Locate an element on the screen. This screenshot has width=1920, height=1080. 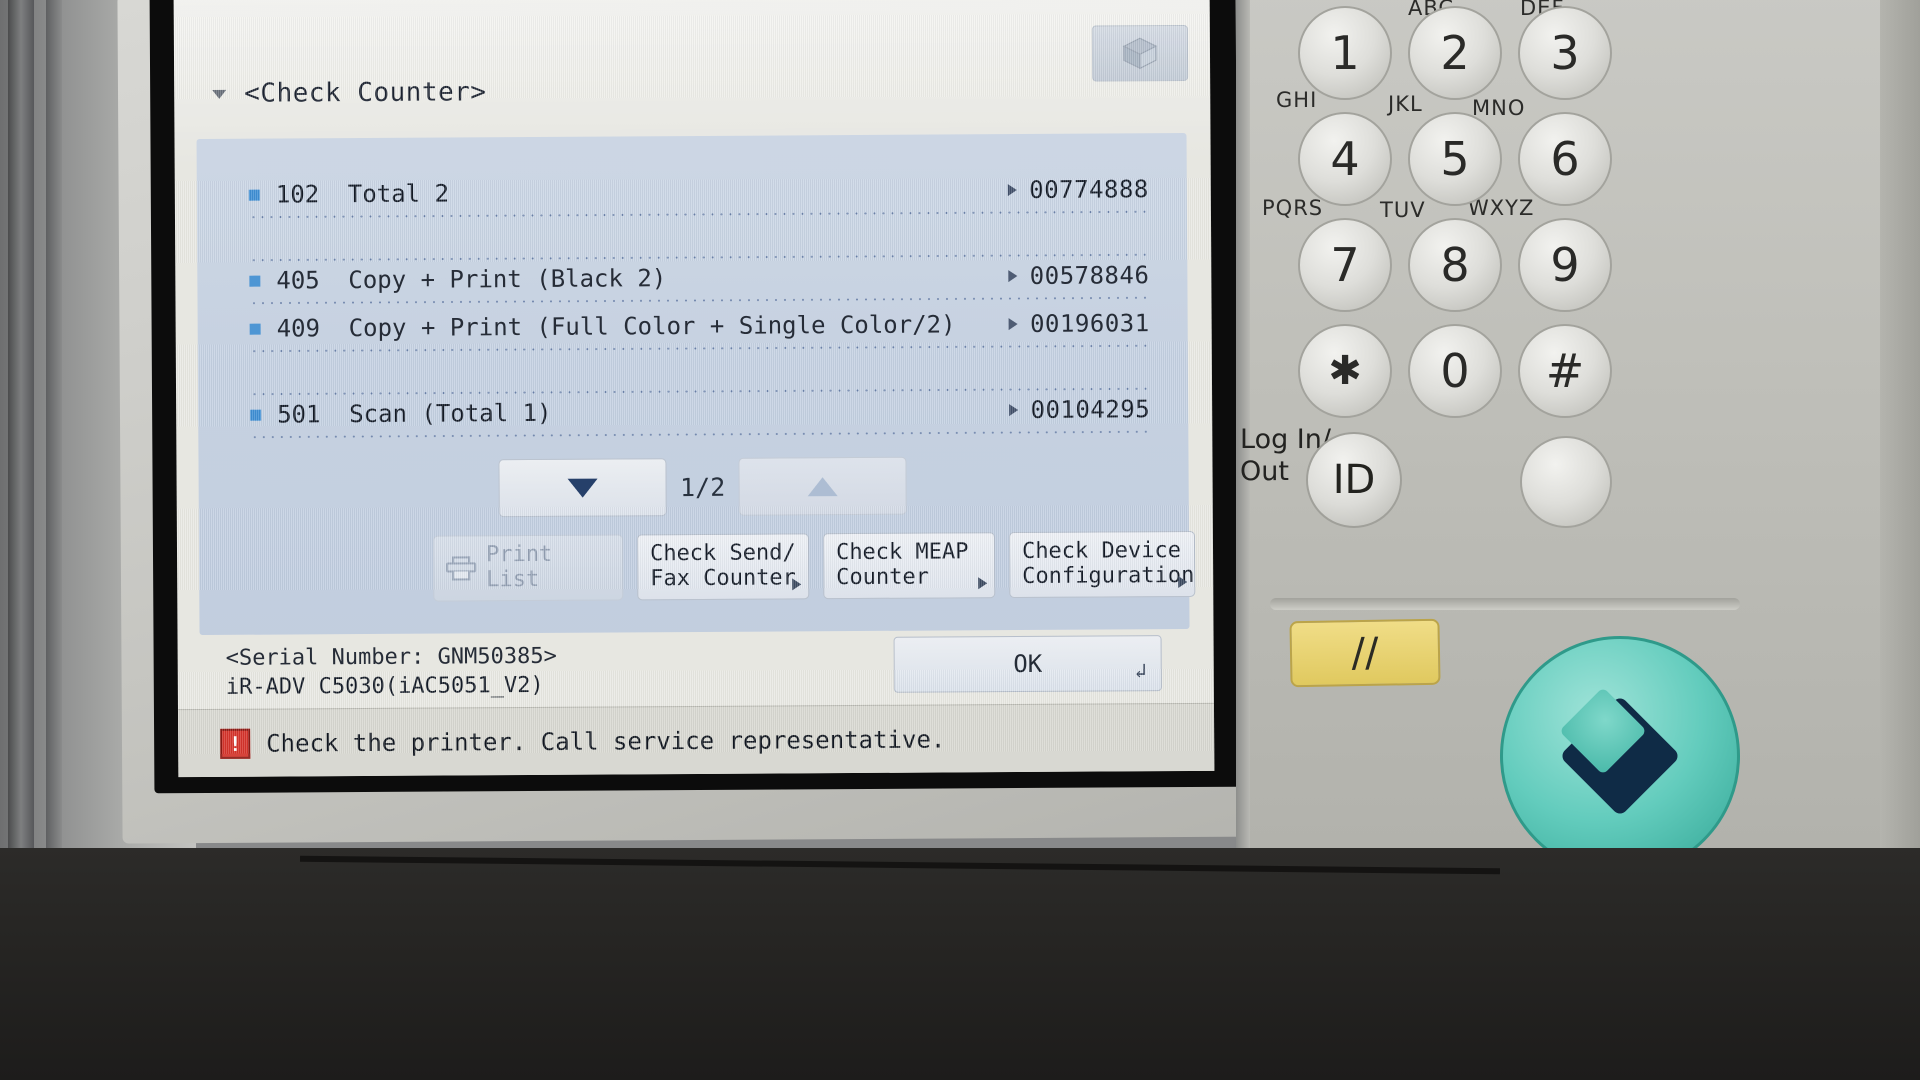
serial-number: <Serial Number: GNM50385> is located at coordinates (391, 657).